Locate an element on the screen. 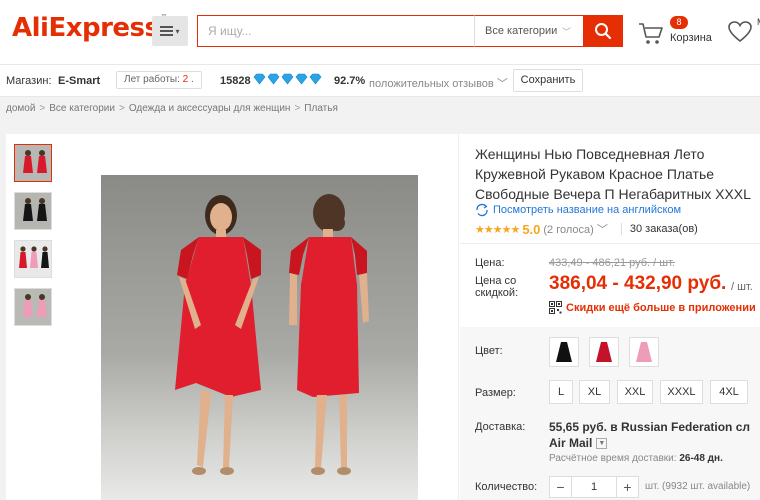 The width and height of the screenshot is (760, 500). hamburger-icon is located at coordinates (167, 31).